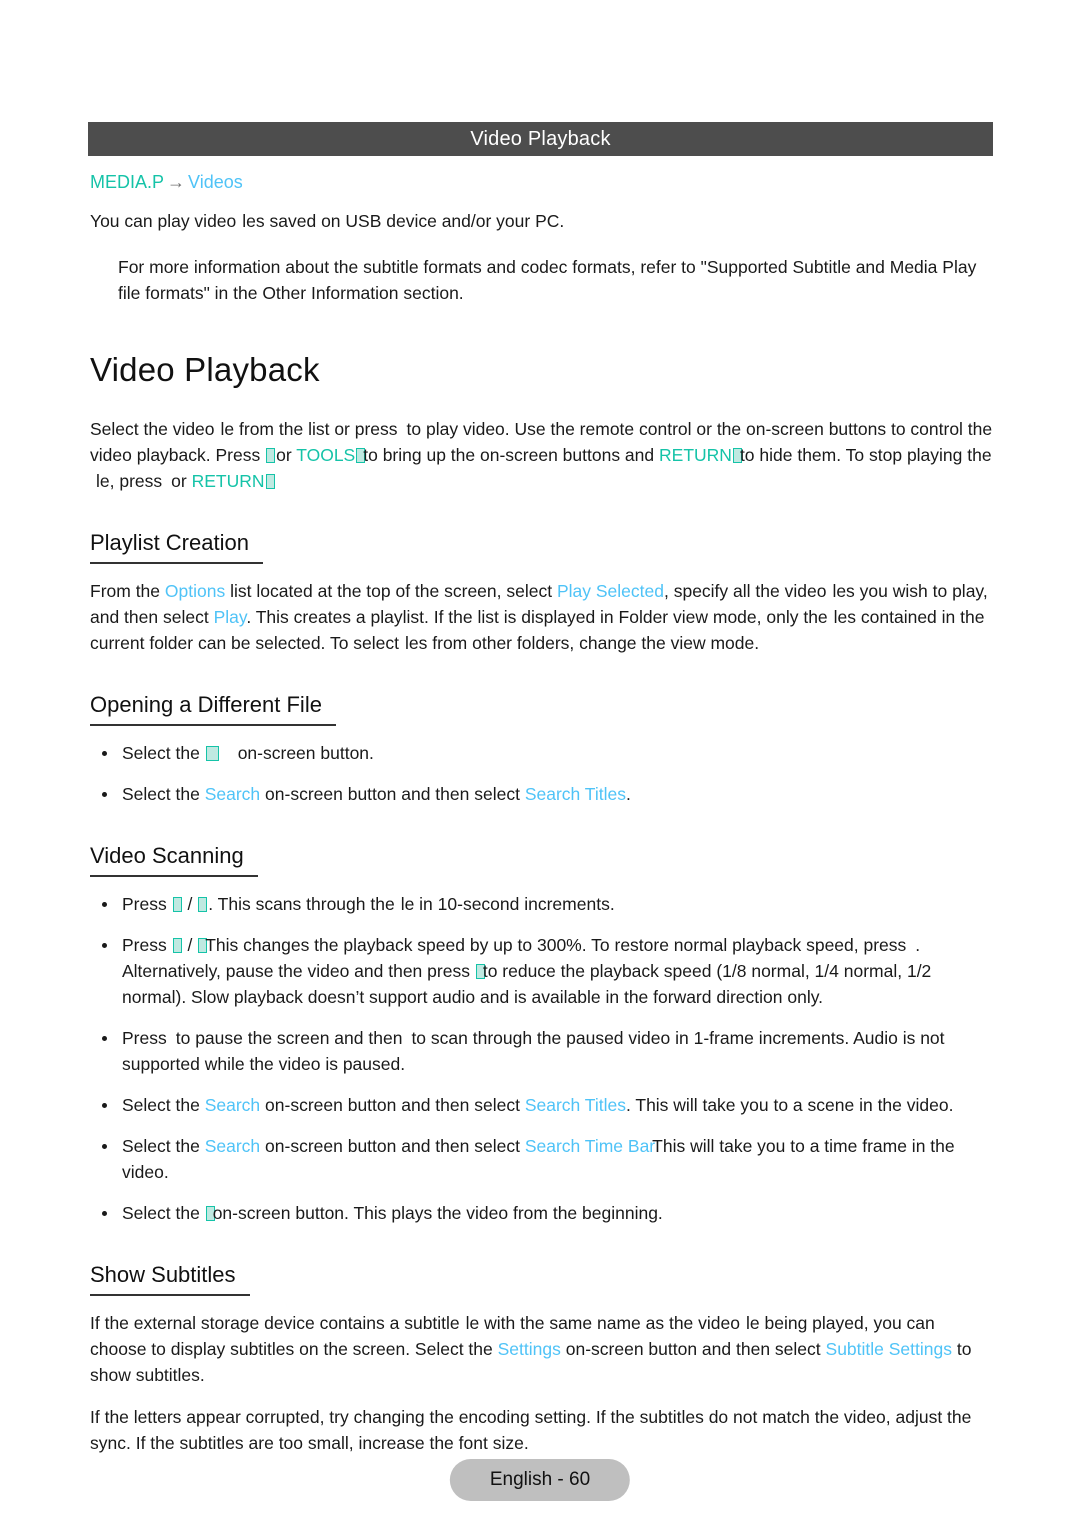 The image size is (1080, 1534). What do you see at coordinates (125, 591) in the screenshot?
I see `pc-a: From the` at bounding box center [125, 591].